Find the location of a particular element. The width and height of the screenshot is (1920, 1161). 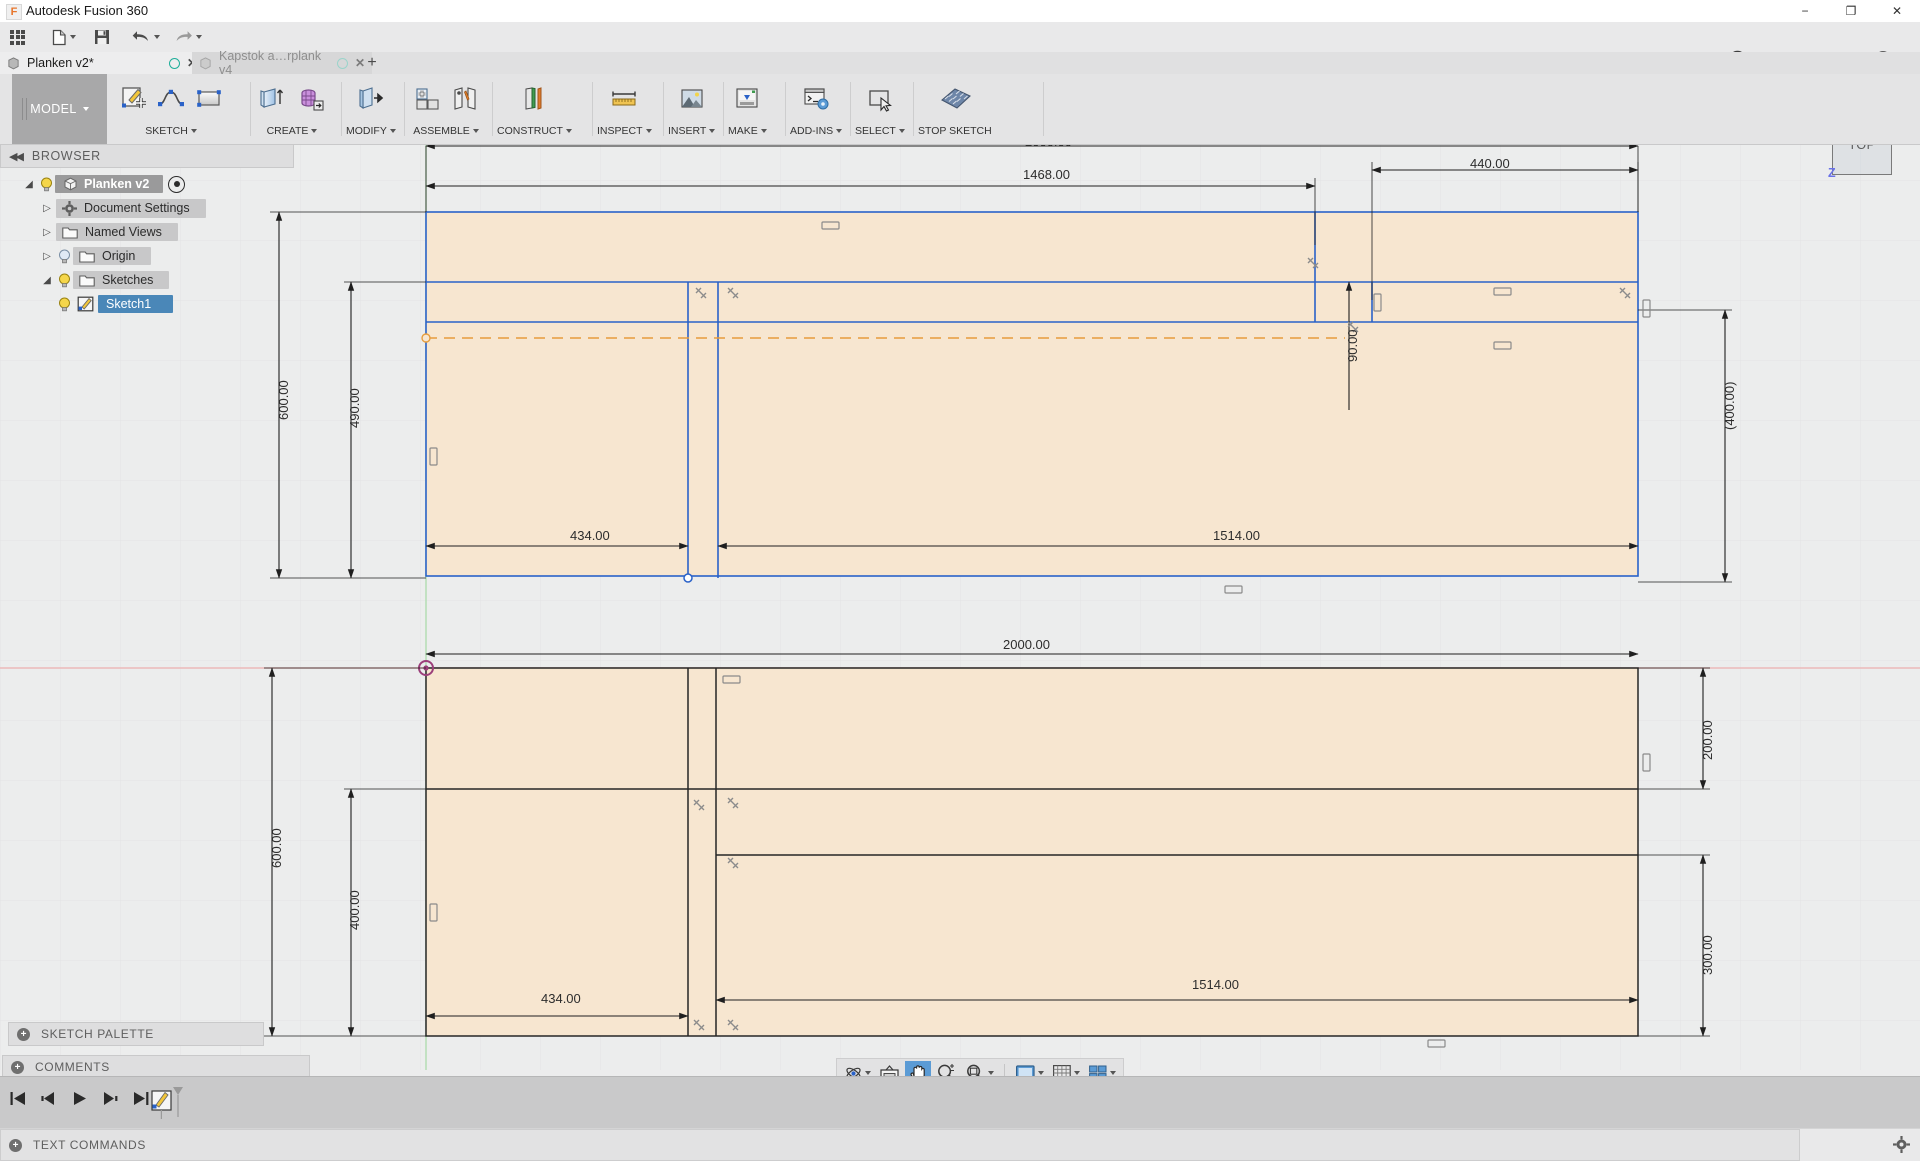

3d-print-icon is located at coordinates (747, 99).